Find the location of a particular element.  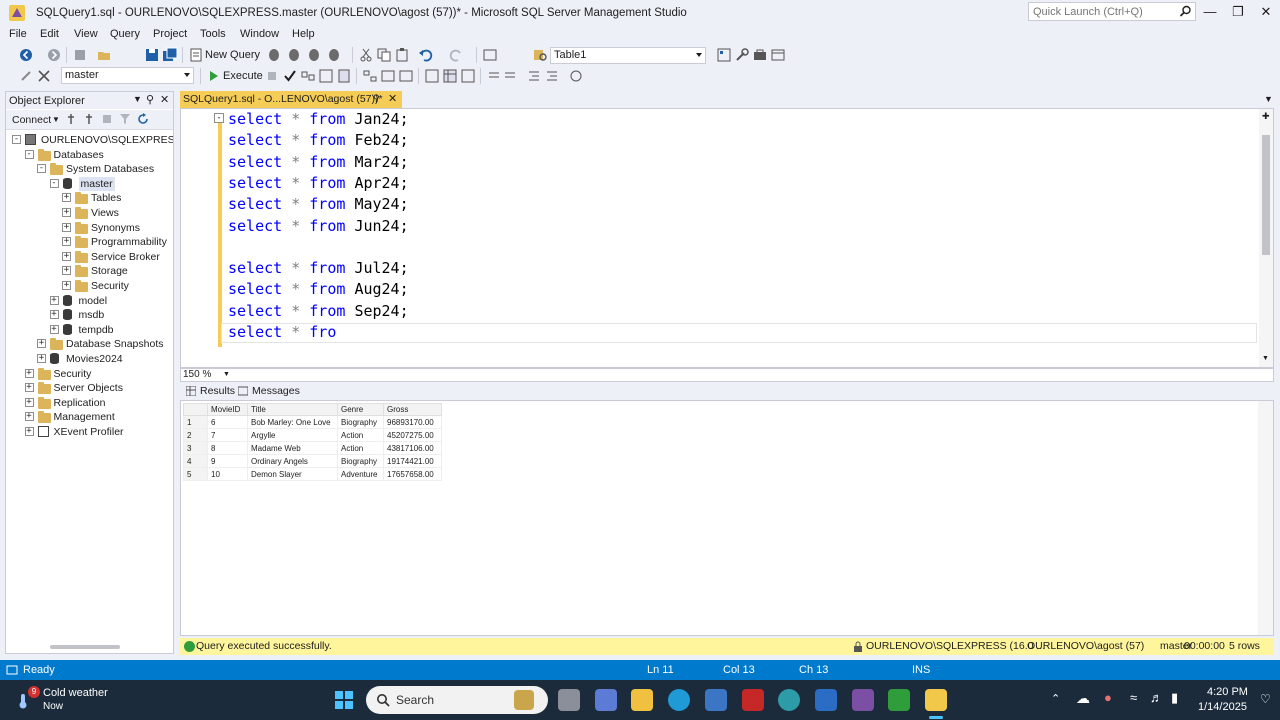

grid-cell: 7 is located at coordinates (227, 435).